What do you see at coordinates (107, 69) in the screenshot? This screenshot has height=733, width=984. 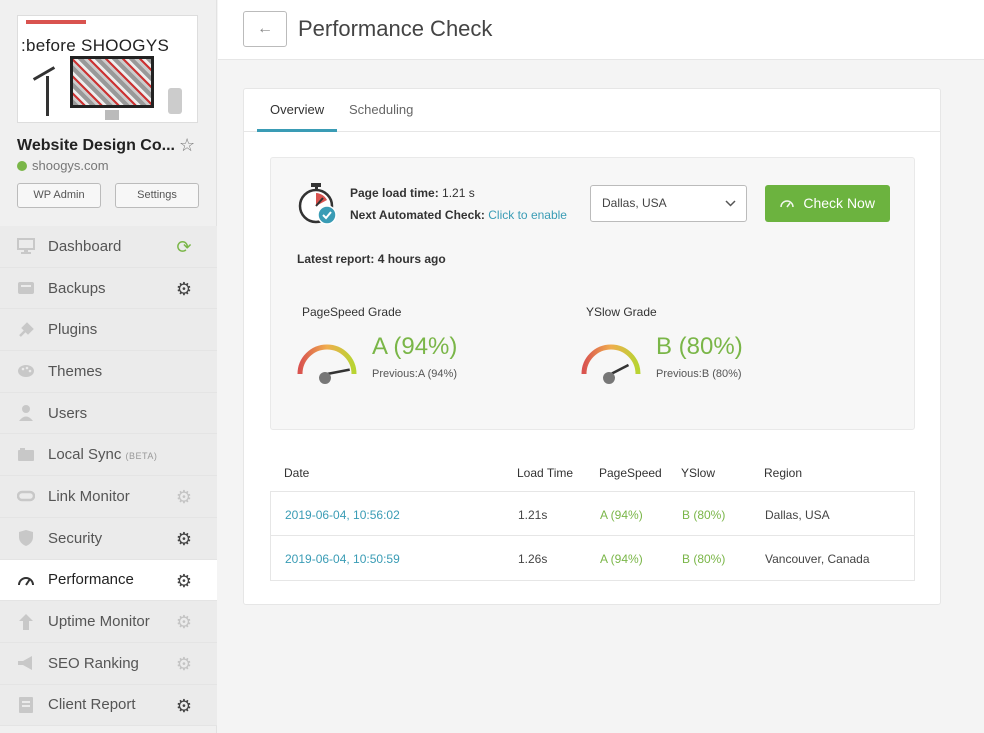 I see `site-thumbnail: :before SHOOGYS` at bounding box center [107, 69].